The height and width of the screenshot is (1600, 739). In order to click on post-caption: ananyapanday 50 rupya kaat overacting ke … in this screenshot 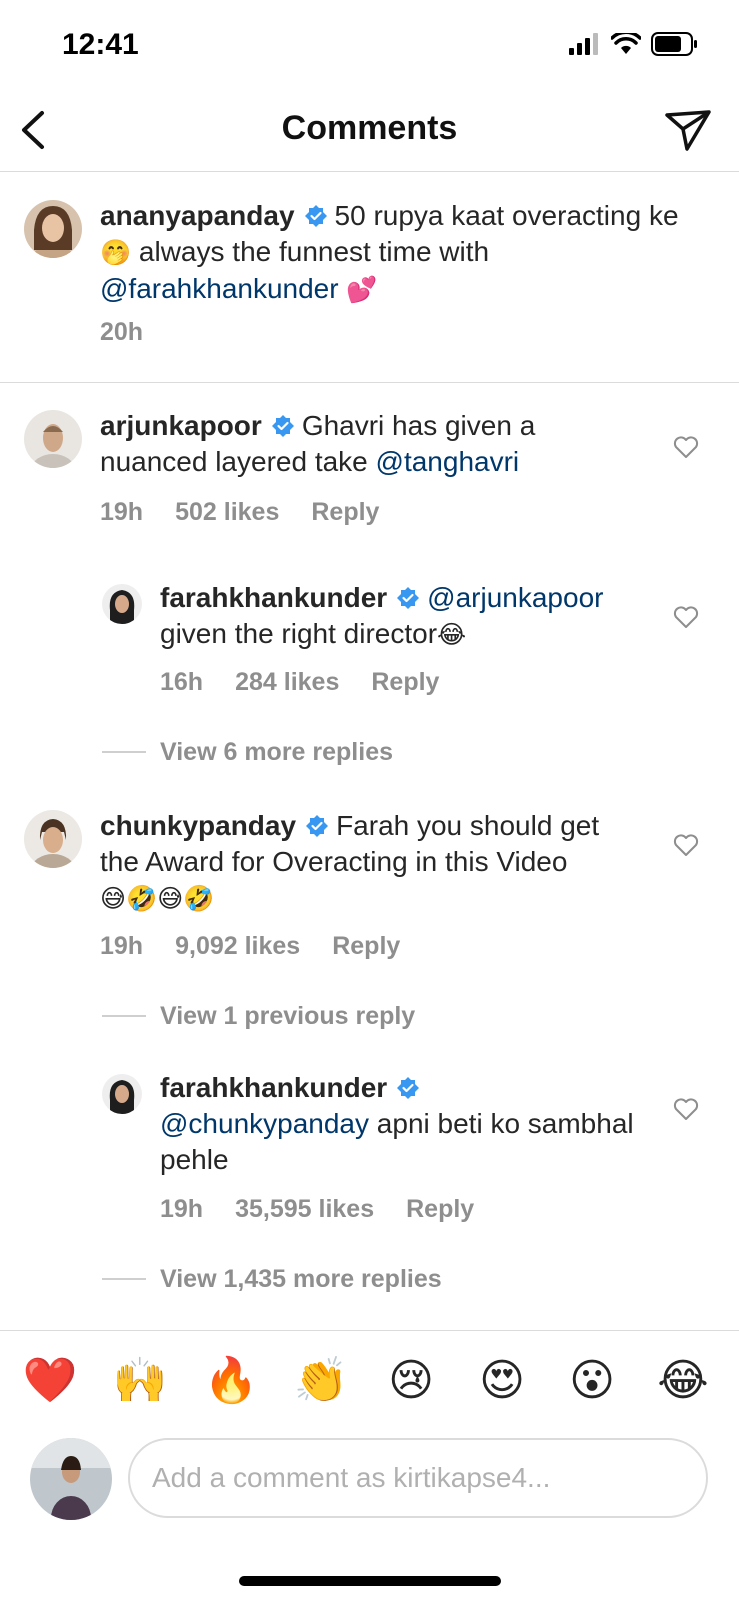, I will do `click(369, 286)`.